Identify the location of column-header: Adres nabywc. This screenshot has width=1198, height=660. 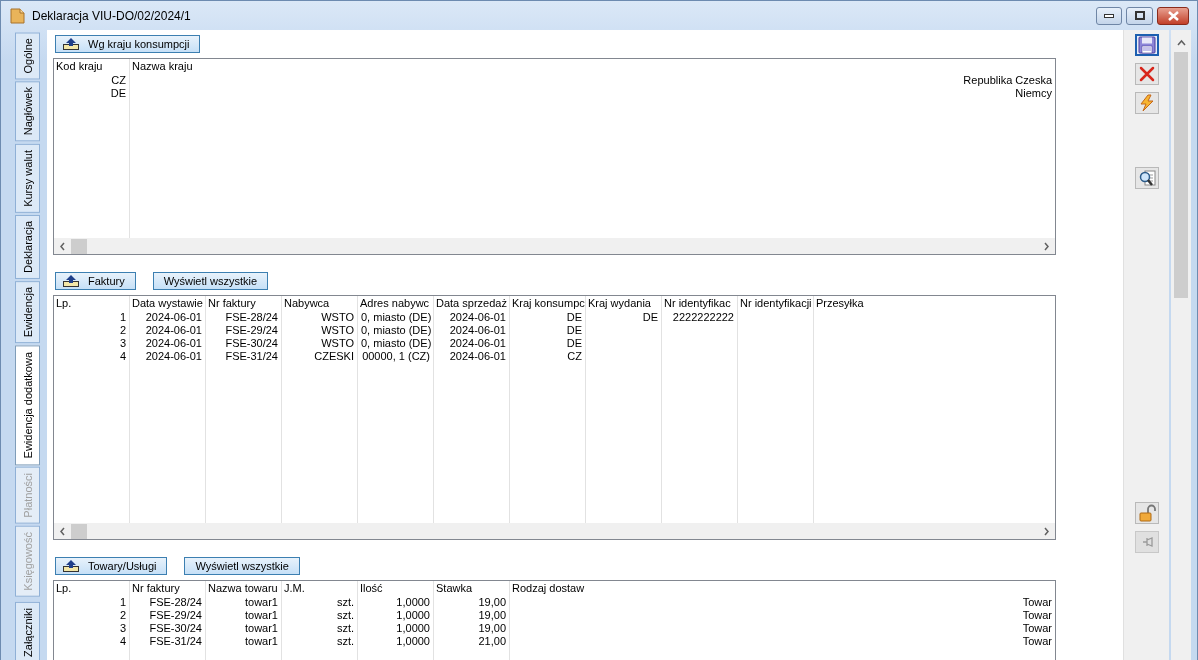
(395, 303).